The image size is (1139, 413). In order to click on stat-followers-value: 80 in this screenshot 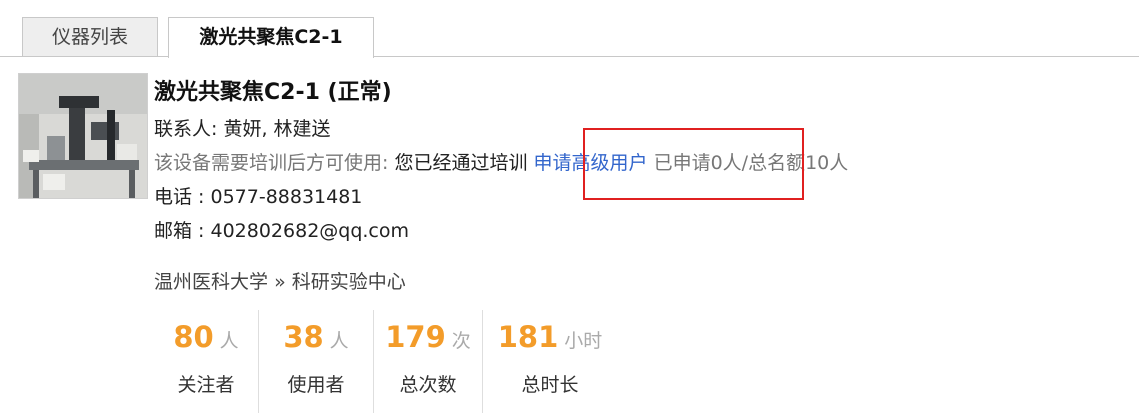, I will do `click(193, 337)`.